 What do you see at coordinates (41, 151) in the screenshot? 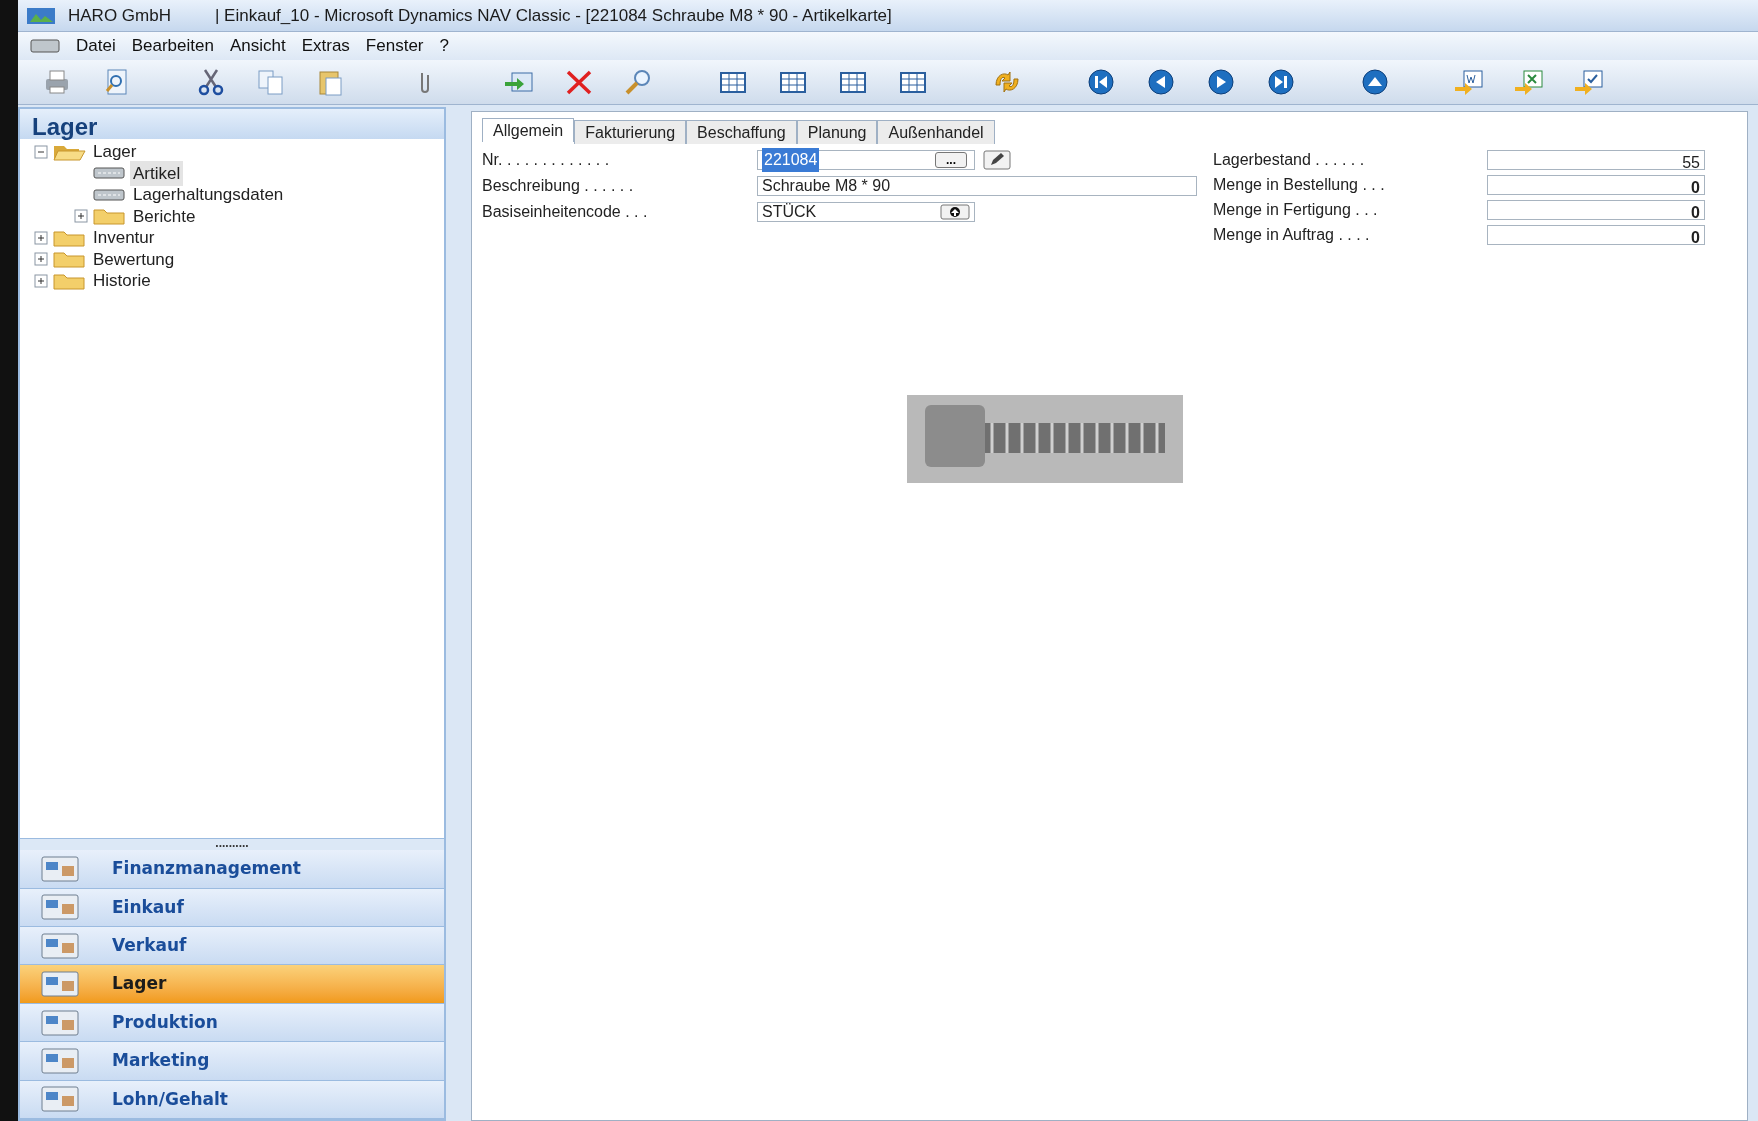
I see `collapse-icon` at bounding box center [41, 151].